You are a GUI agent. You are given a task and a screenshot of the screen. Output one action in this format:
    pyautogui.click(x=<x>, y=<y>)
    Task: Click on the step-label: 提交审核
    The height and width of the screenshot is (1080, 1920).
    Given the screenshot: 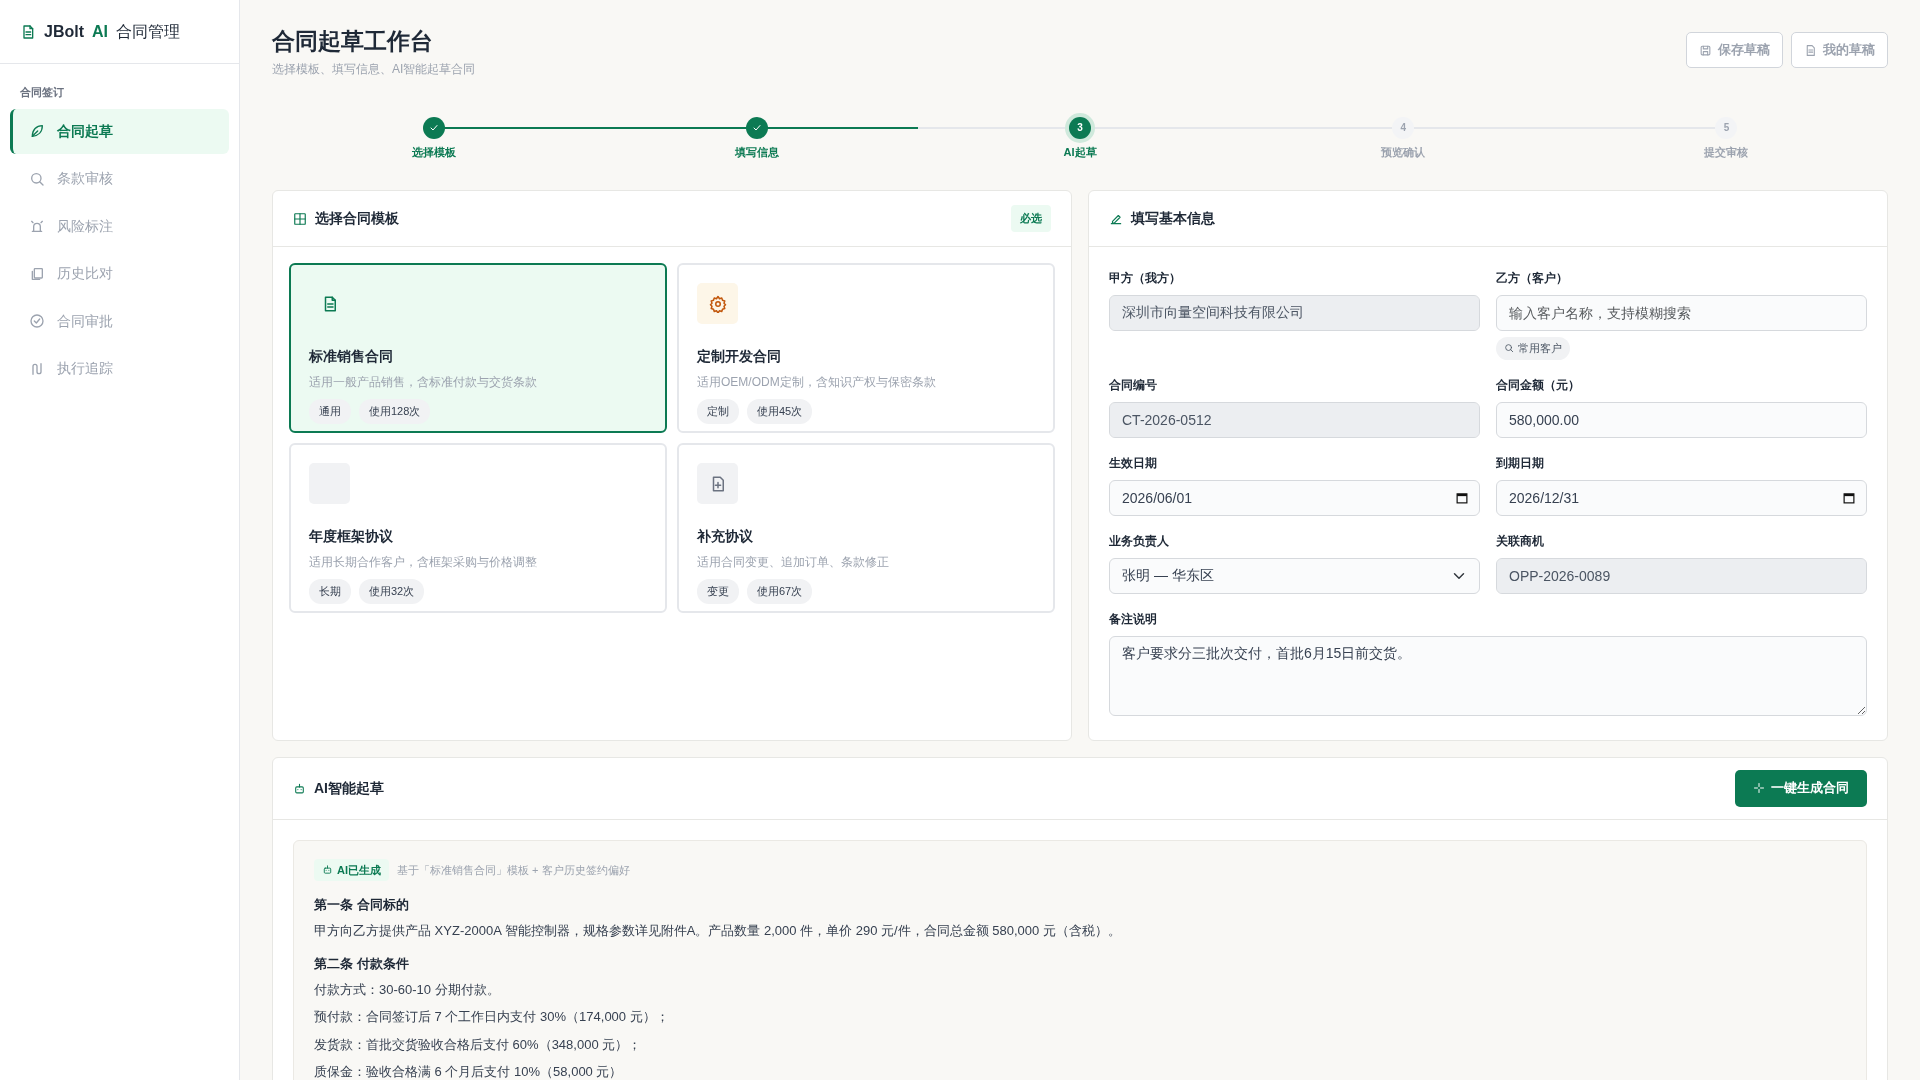 What is the action you would take?
    pyautogui.click(x=1726, y=152)
    